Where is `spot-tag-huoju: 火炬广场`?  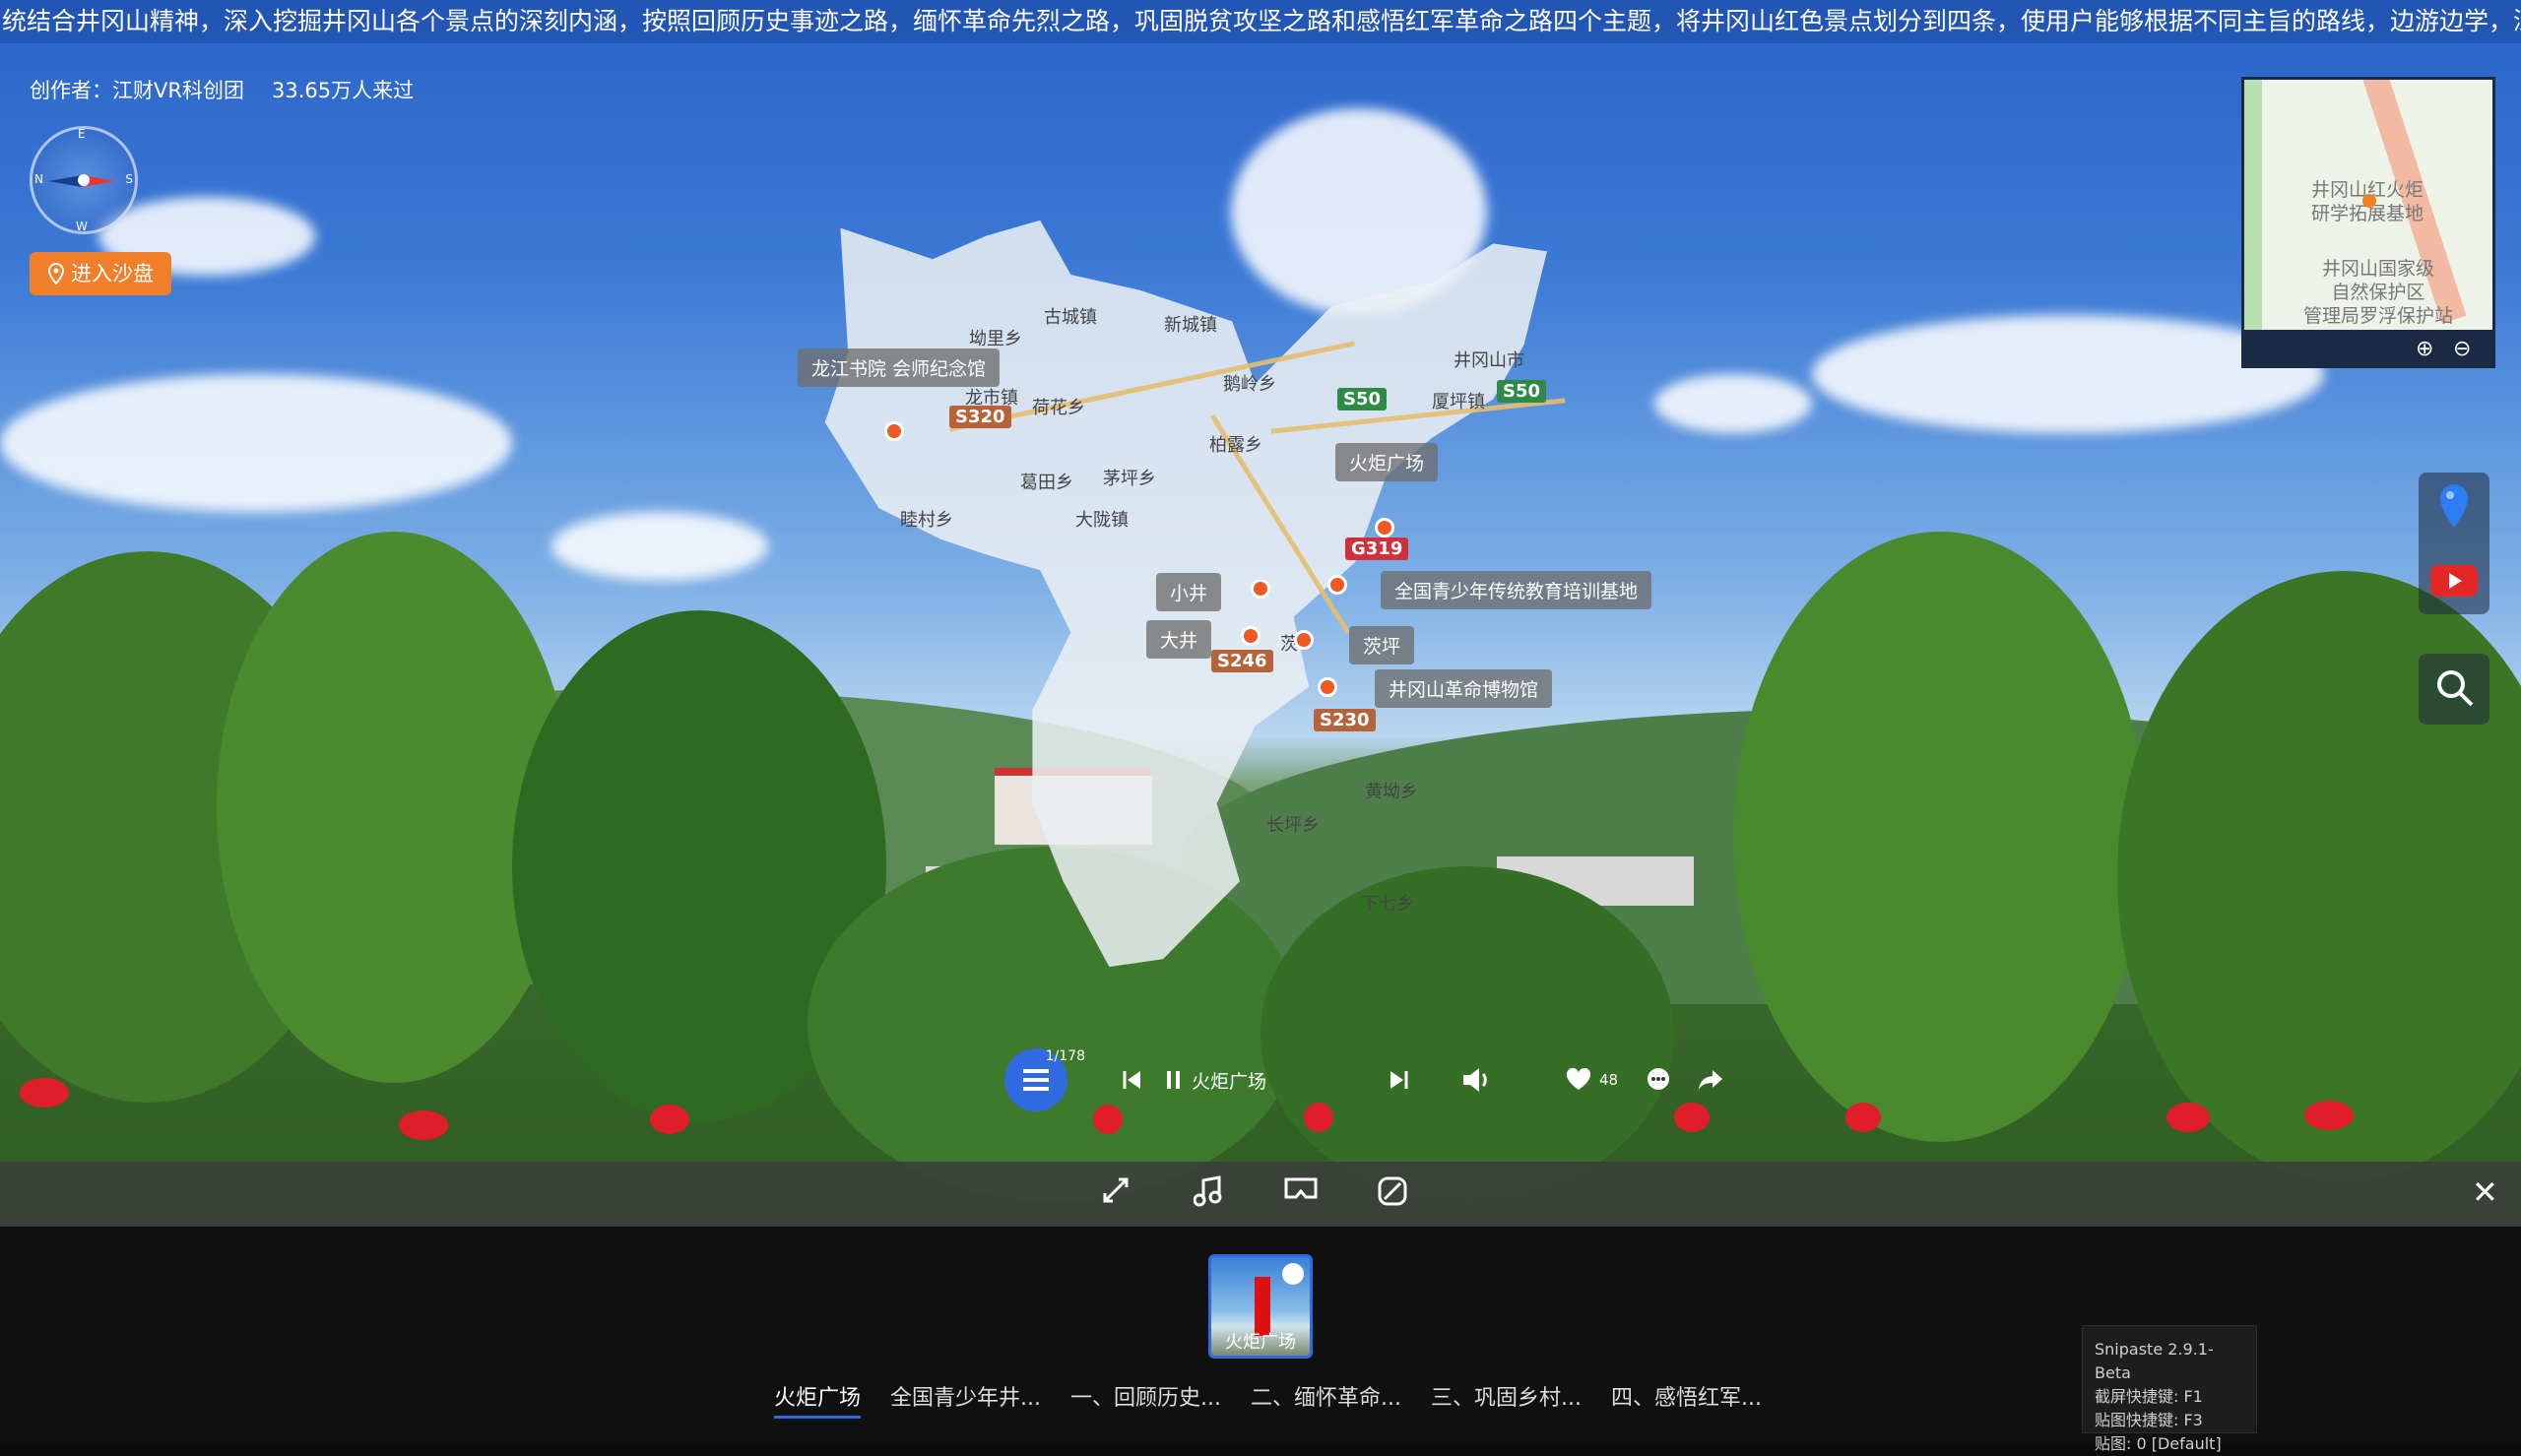 spot-tag-huoju: 火炬广场 is located at coordinates (1387, 462).